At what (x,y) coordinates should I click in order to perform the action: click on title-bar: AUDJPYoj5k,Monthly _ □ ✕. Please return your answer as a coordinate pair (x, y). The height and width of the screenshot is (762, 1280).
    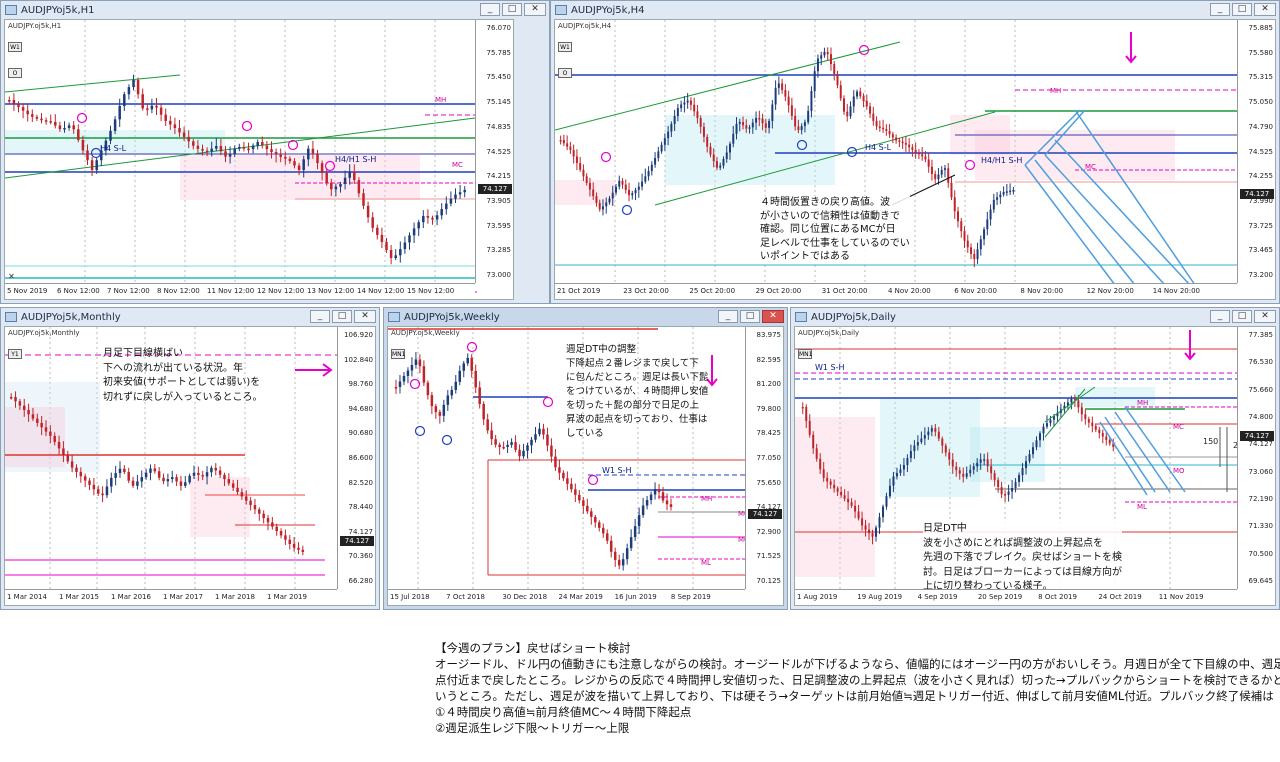
    Looking at the image, I should click on (190, 317).